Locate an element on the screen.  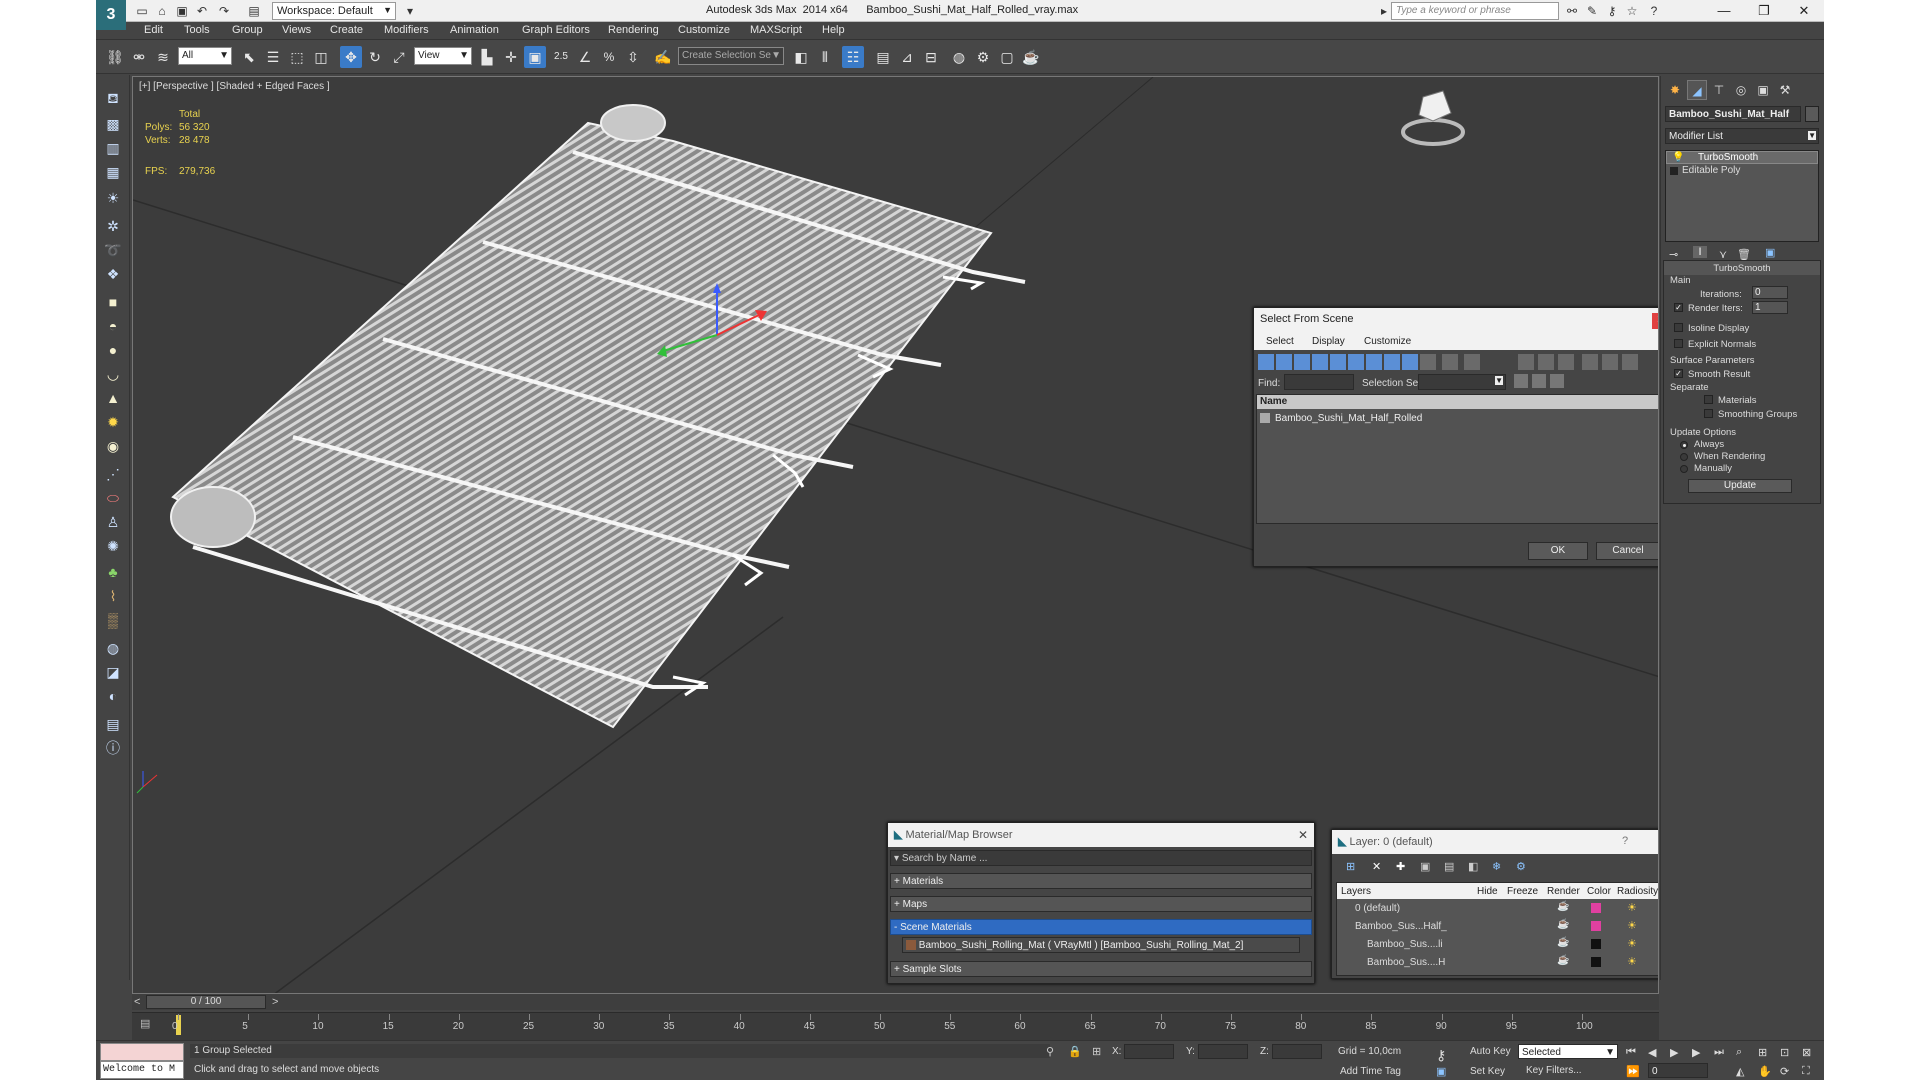
disc-icon: ◉ is located at coordinates (113, 446).